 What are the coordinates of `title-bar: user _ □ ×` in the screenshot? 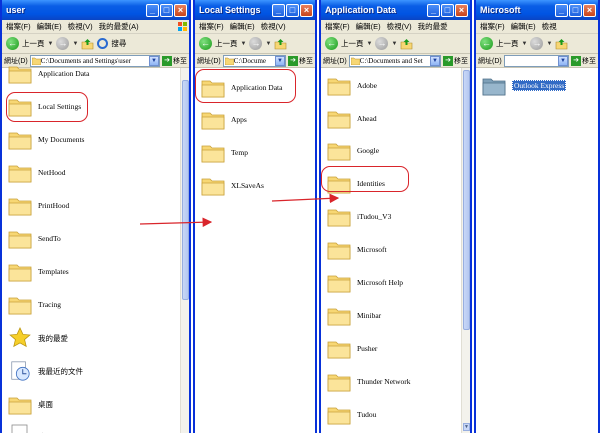 It's located at (95, 10).